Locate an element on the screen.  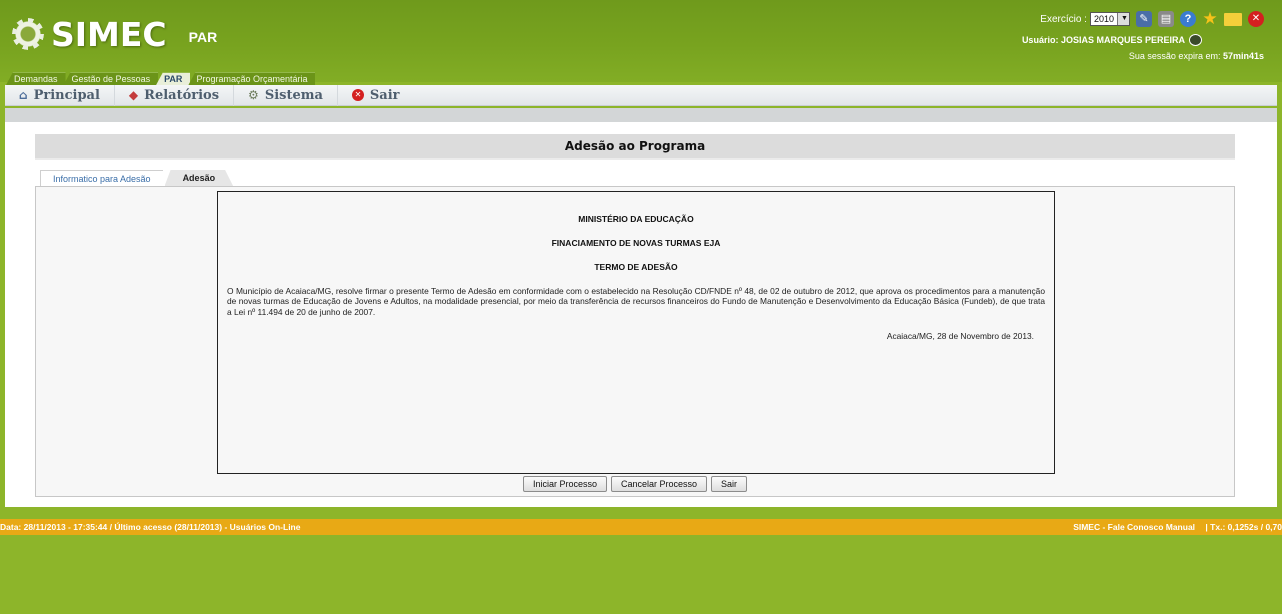
logo-text: SIMEC is located at coordinates (109, 34).